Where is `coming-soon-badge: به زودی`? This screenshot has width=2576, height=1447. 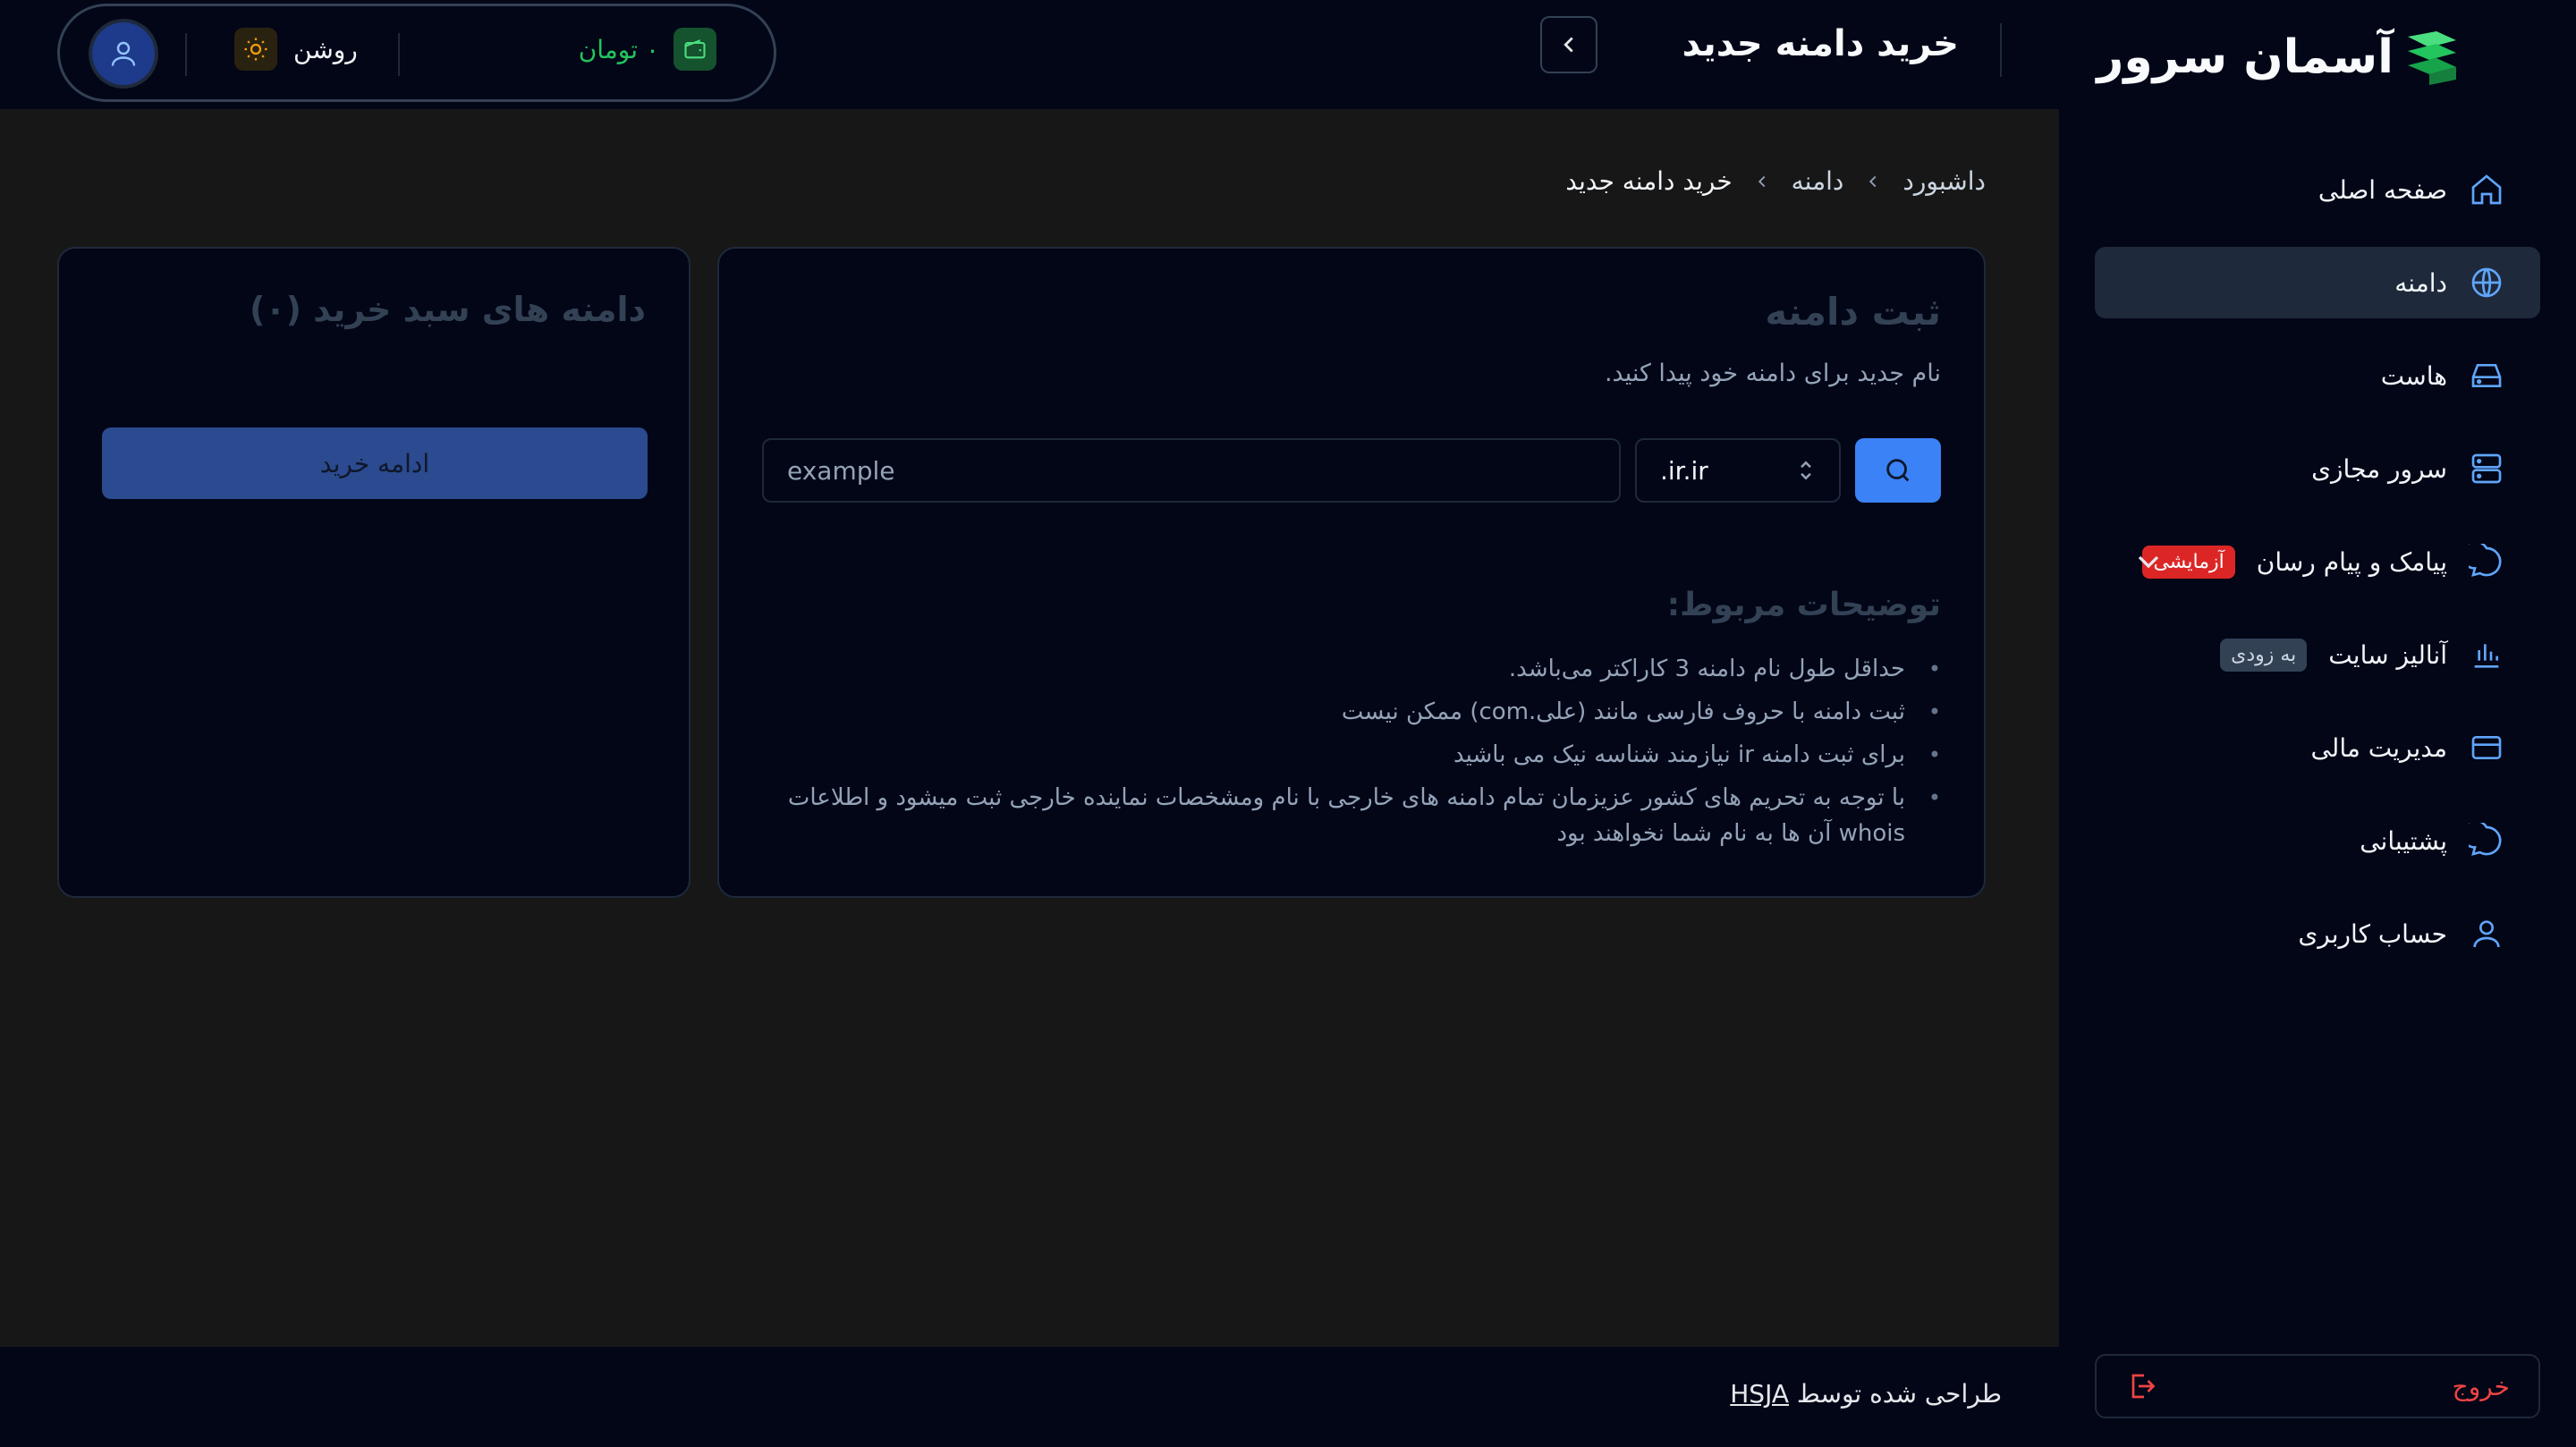 coming-soon-badge: به زودی is located at coordinates (2264, 655).